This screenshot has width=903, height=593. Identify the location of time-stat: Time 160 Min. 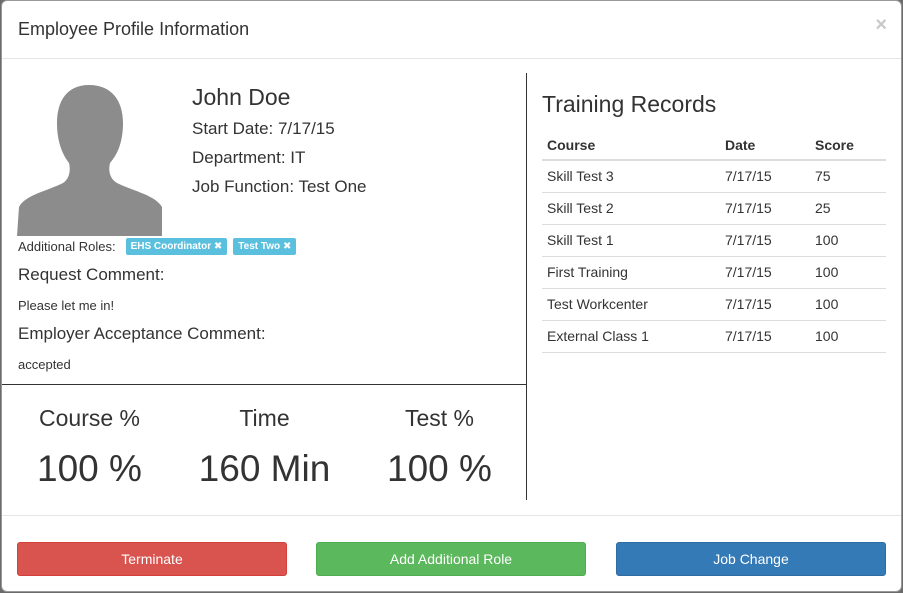
(264, 447).